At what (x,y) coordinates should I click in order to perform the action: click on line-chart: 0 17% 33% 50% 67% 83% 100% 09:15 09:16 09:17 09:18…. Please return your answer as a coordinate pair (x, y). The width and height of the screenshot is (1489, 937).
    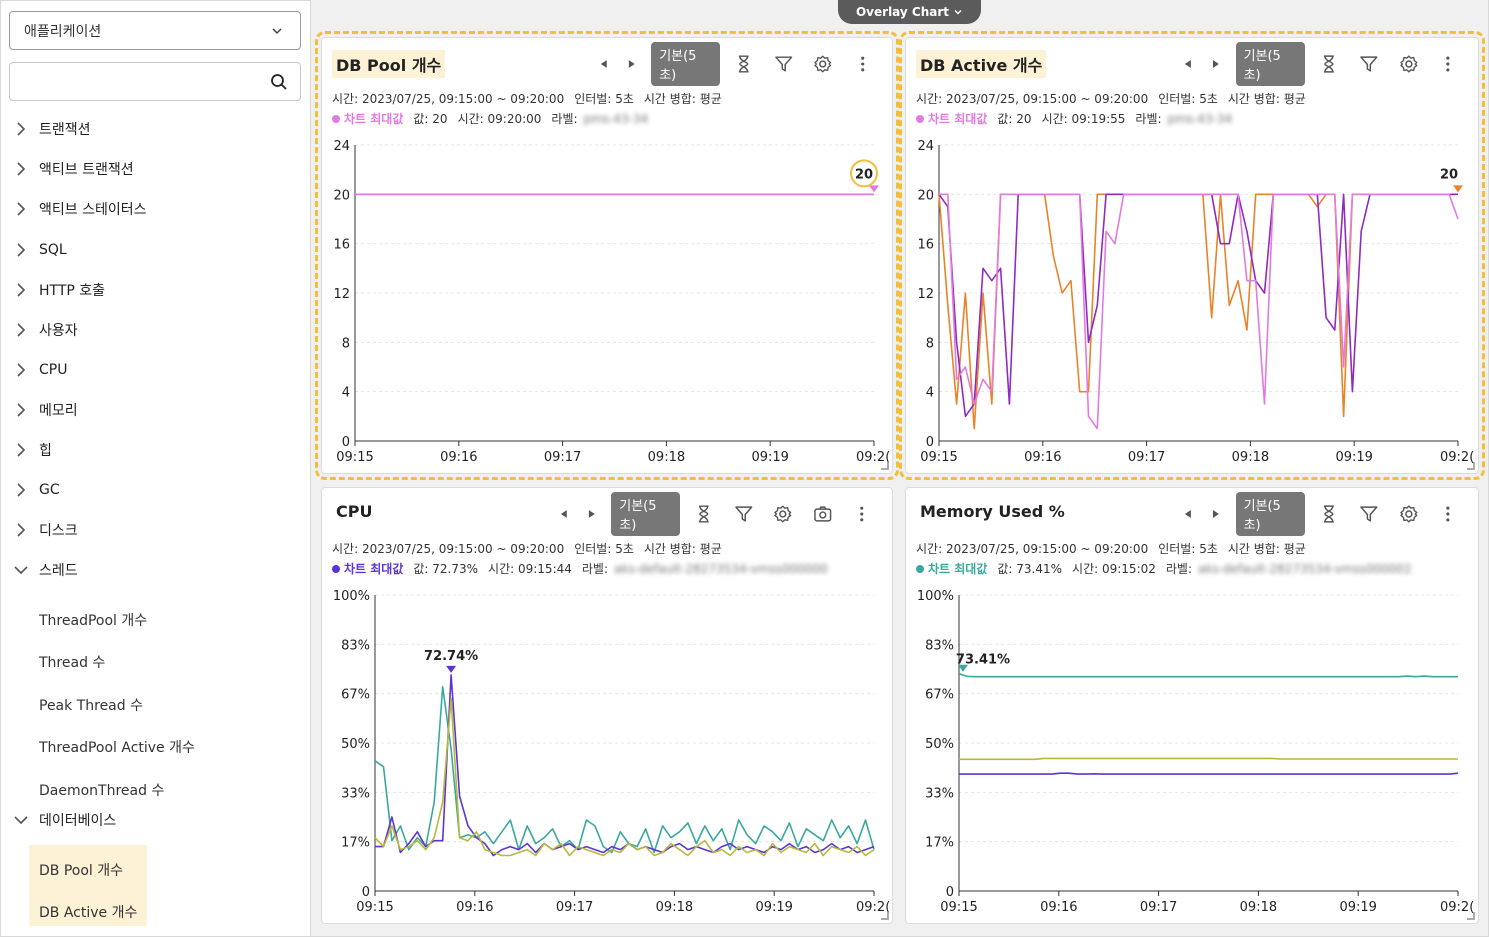
    Looking at the image, I should click on (1195, 752).